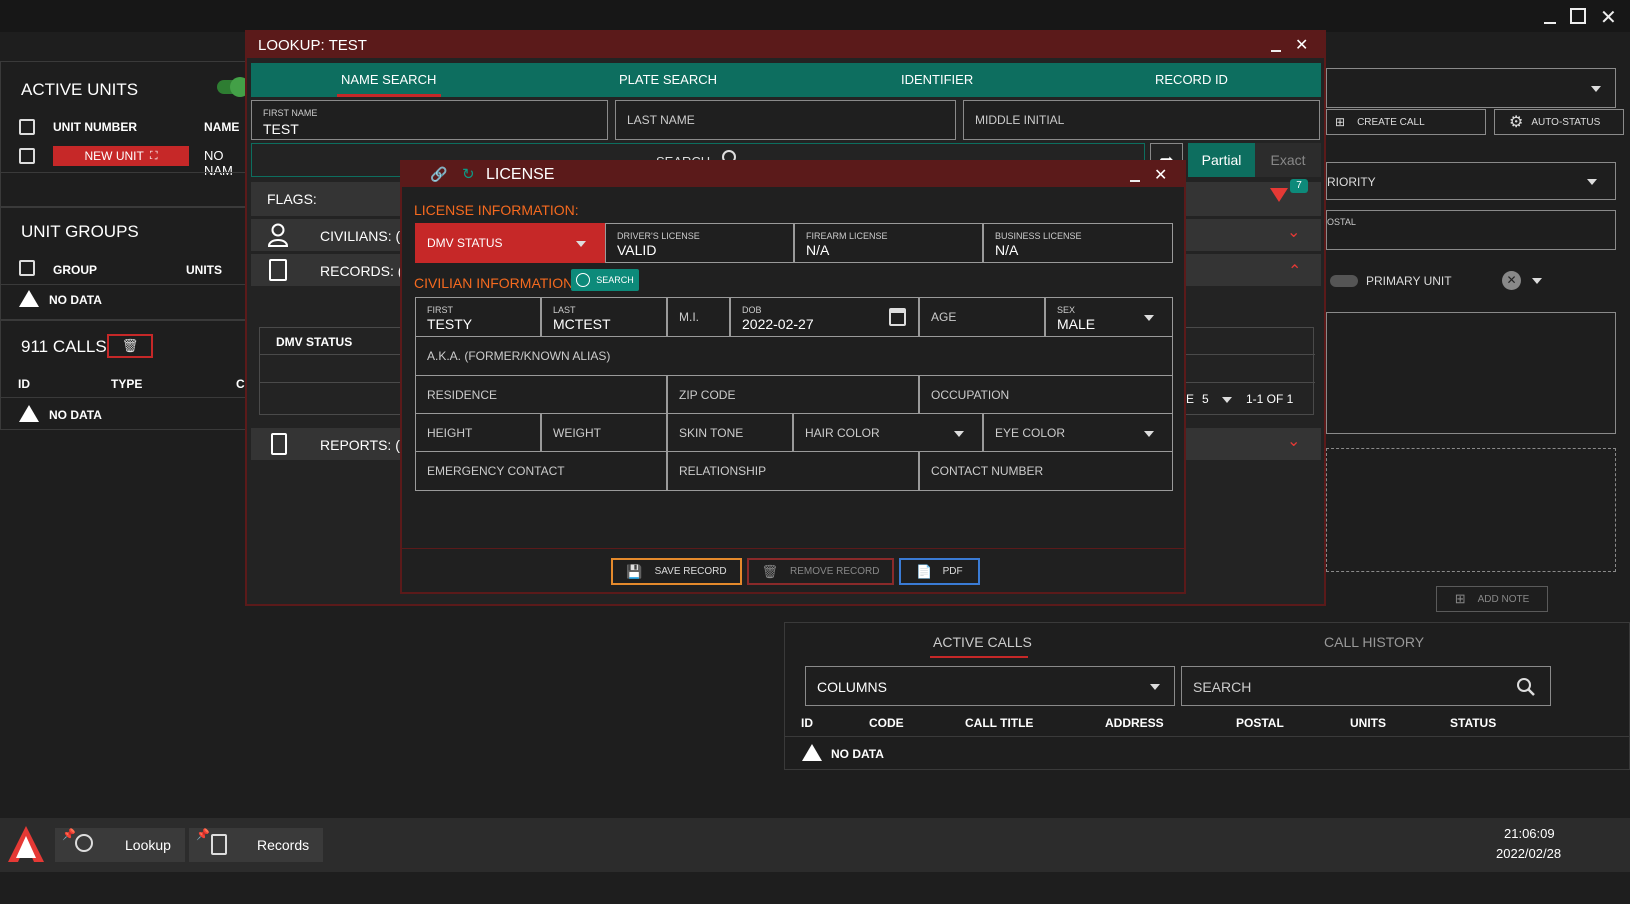 This screenshot has width=1630, height=904. I want to click on age-field: AGE, so click(982, 317).